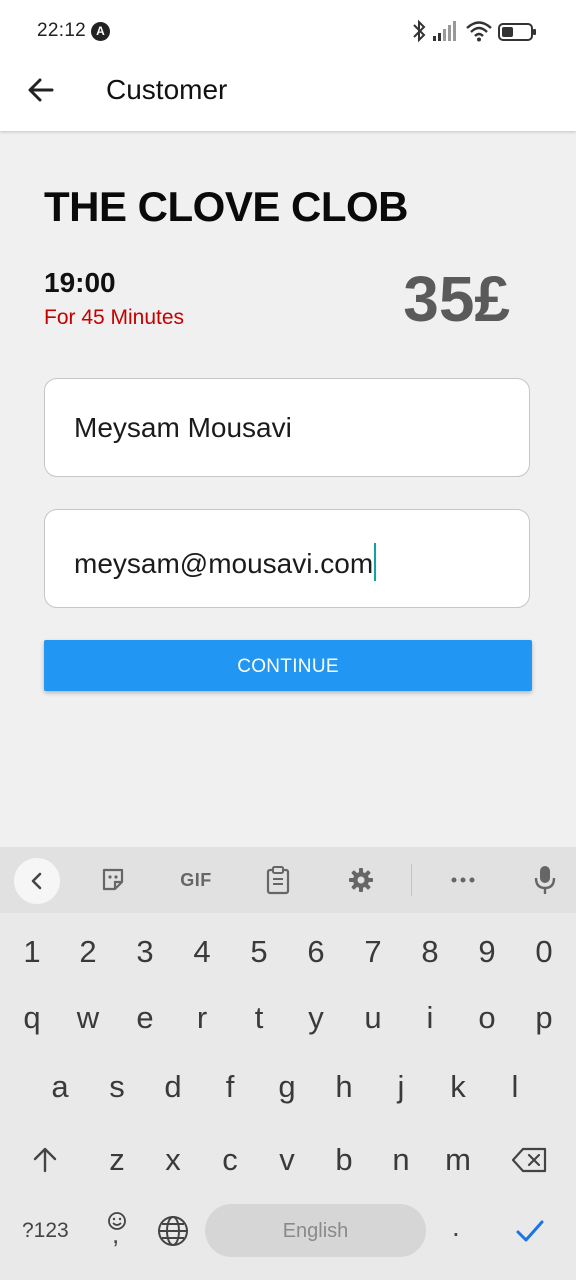 This screenshot has height=1280, width=576. Describe the element at coordinates (117, 1160) in the screenshot. I see `key-z: z` at that location.